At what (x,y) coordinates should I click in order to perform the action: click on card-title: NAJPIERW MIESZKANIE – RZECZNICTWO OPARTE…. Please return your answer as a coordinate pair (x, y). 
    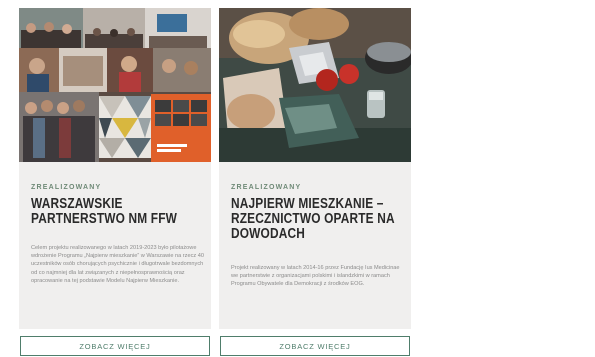
    Looking at the image, I should click on (317, 219).